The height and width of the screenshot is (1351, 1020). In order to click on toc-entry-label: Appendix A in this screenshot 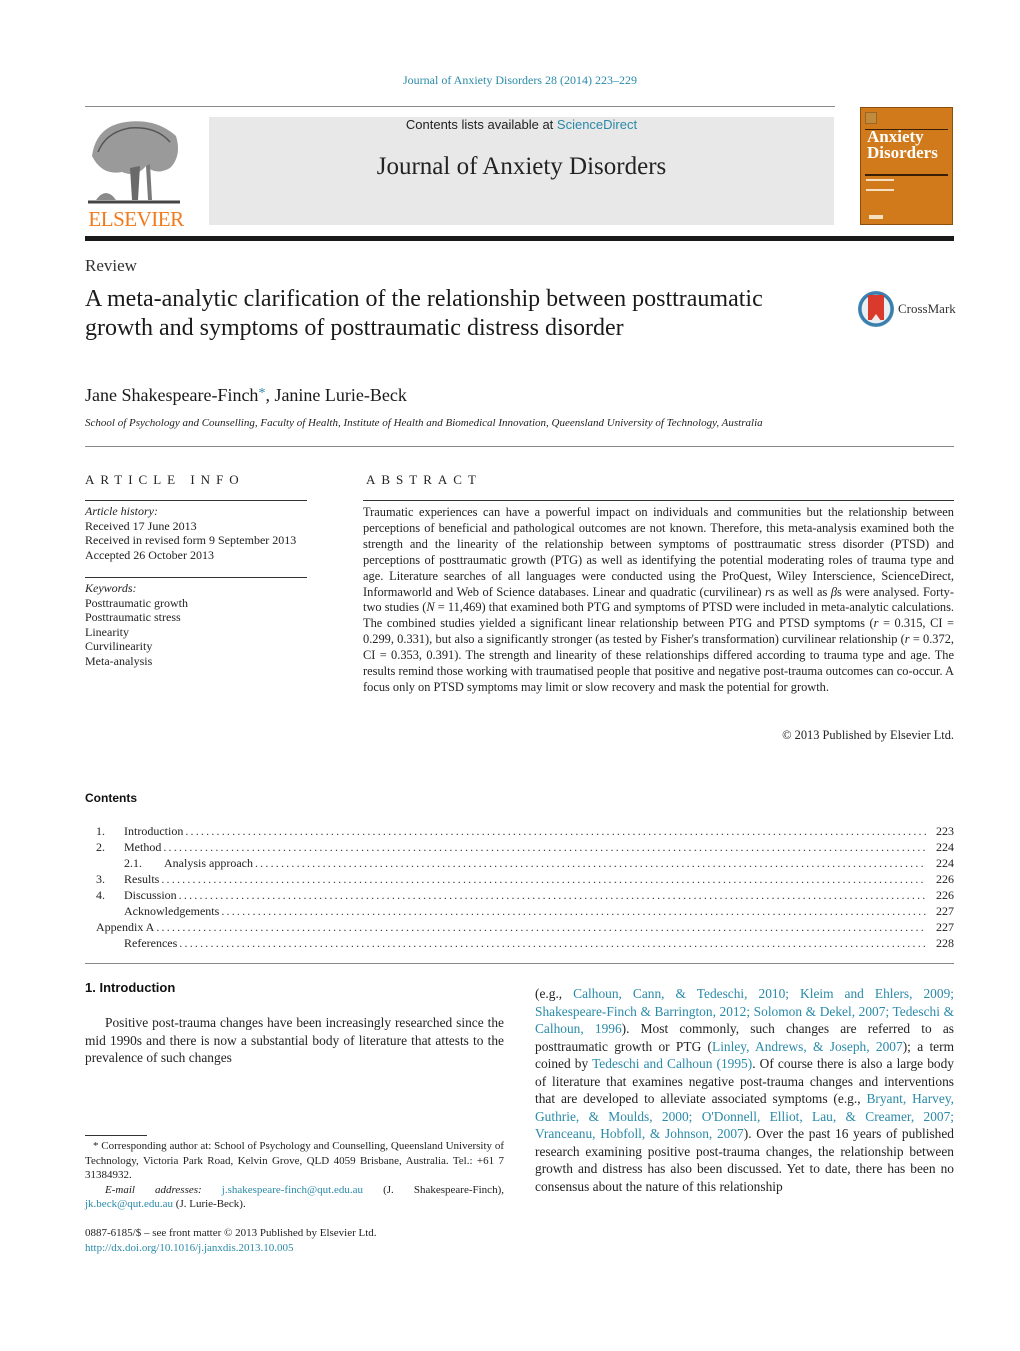, I will do `click(125, 927)`.